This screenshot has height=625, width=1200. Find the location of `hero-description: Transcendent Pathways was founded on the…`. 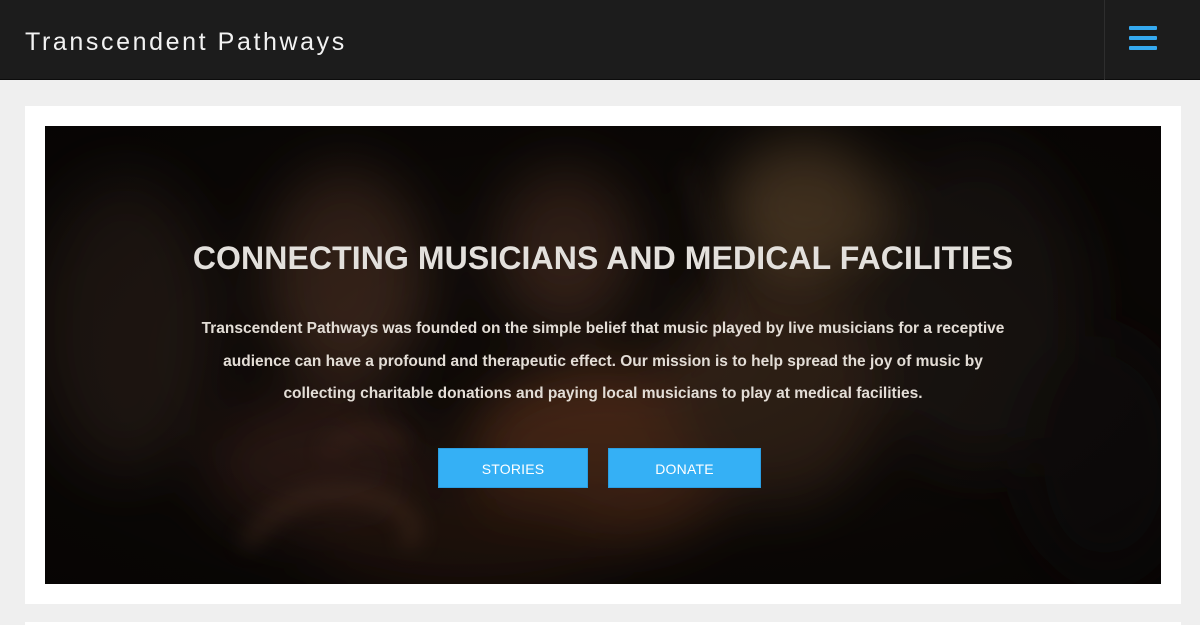

hero-description: Transcendent Pathways was founded on the… is located at coordinates (603, 361).